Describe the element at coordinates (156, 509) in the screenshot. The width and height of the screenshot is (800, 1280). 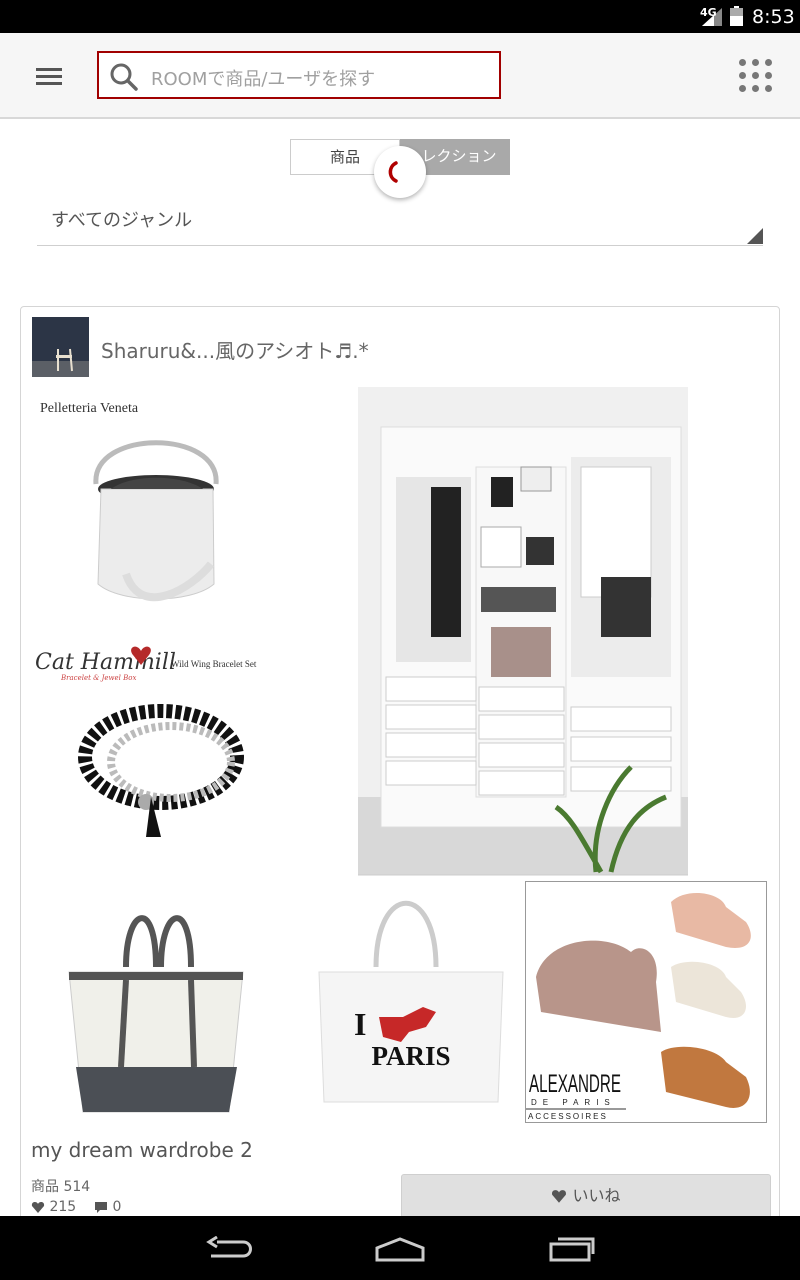
I see `item-image-bucket-bag: Pelletteria Veneta` at that location.